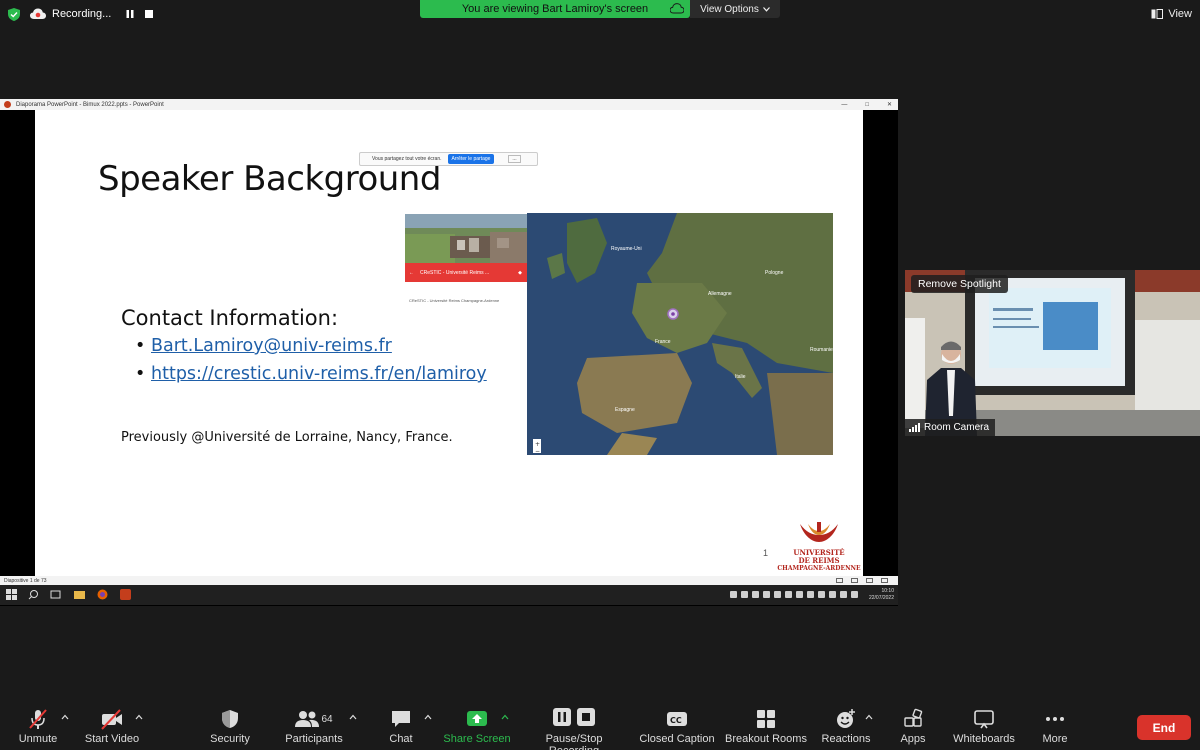  What do you see at coordinates (854, 580) in the screenshot?
I see `sorter-view-icon` at bounding box center [854, 580].